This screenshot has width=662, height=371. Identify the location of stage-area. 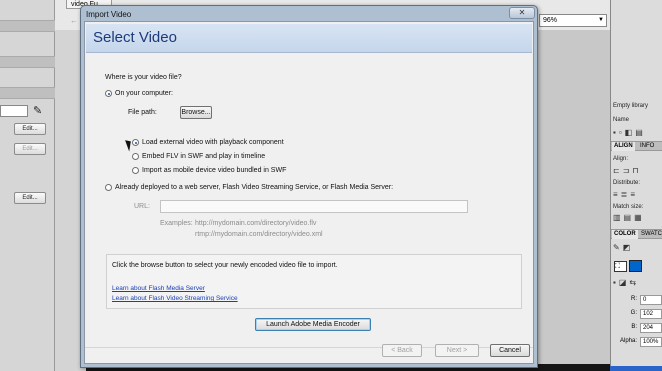
(574, 200).